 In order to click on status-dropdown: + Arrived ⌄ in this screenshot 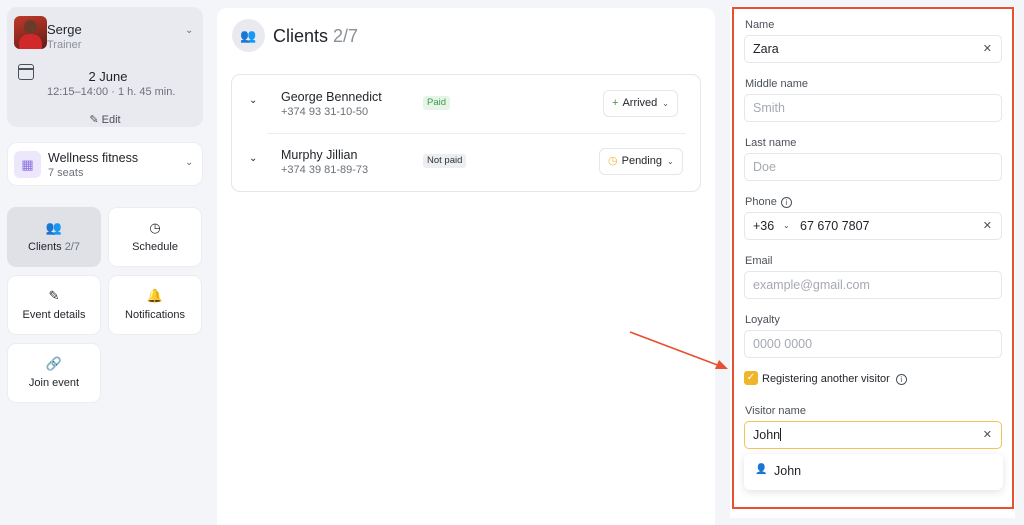, I will do `click(640, 103)`.